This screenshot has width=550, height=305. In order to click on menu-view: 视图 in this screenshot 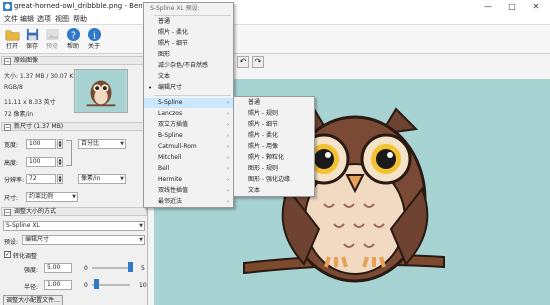, I will do `click(62, 19)`.